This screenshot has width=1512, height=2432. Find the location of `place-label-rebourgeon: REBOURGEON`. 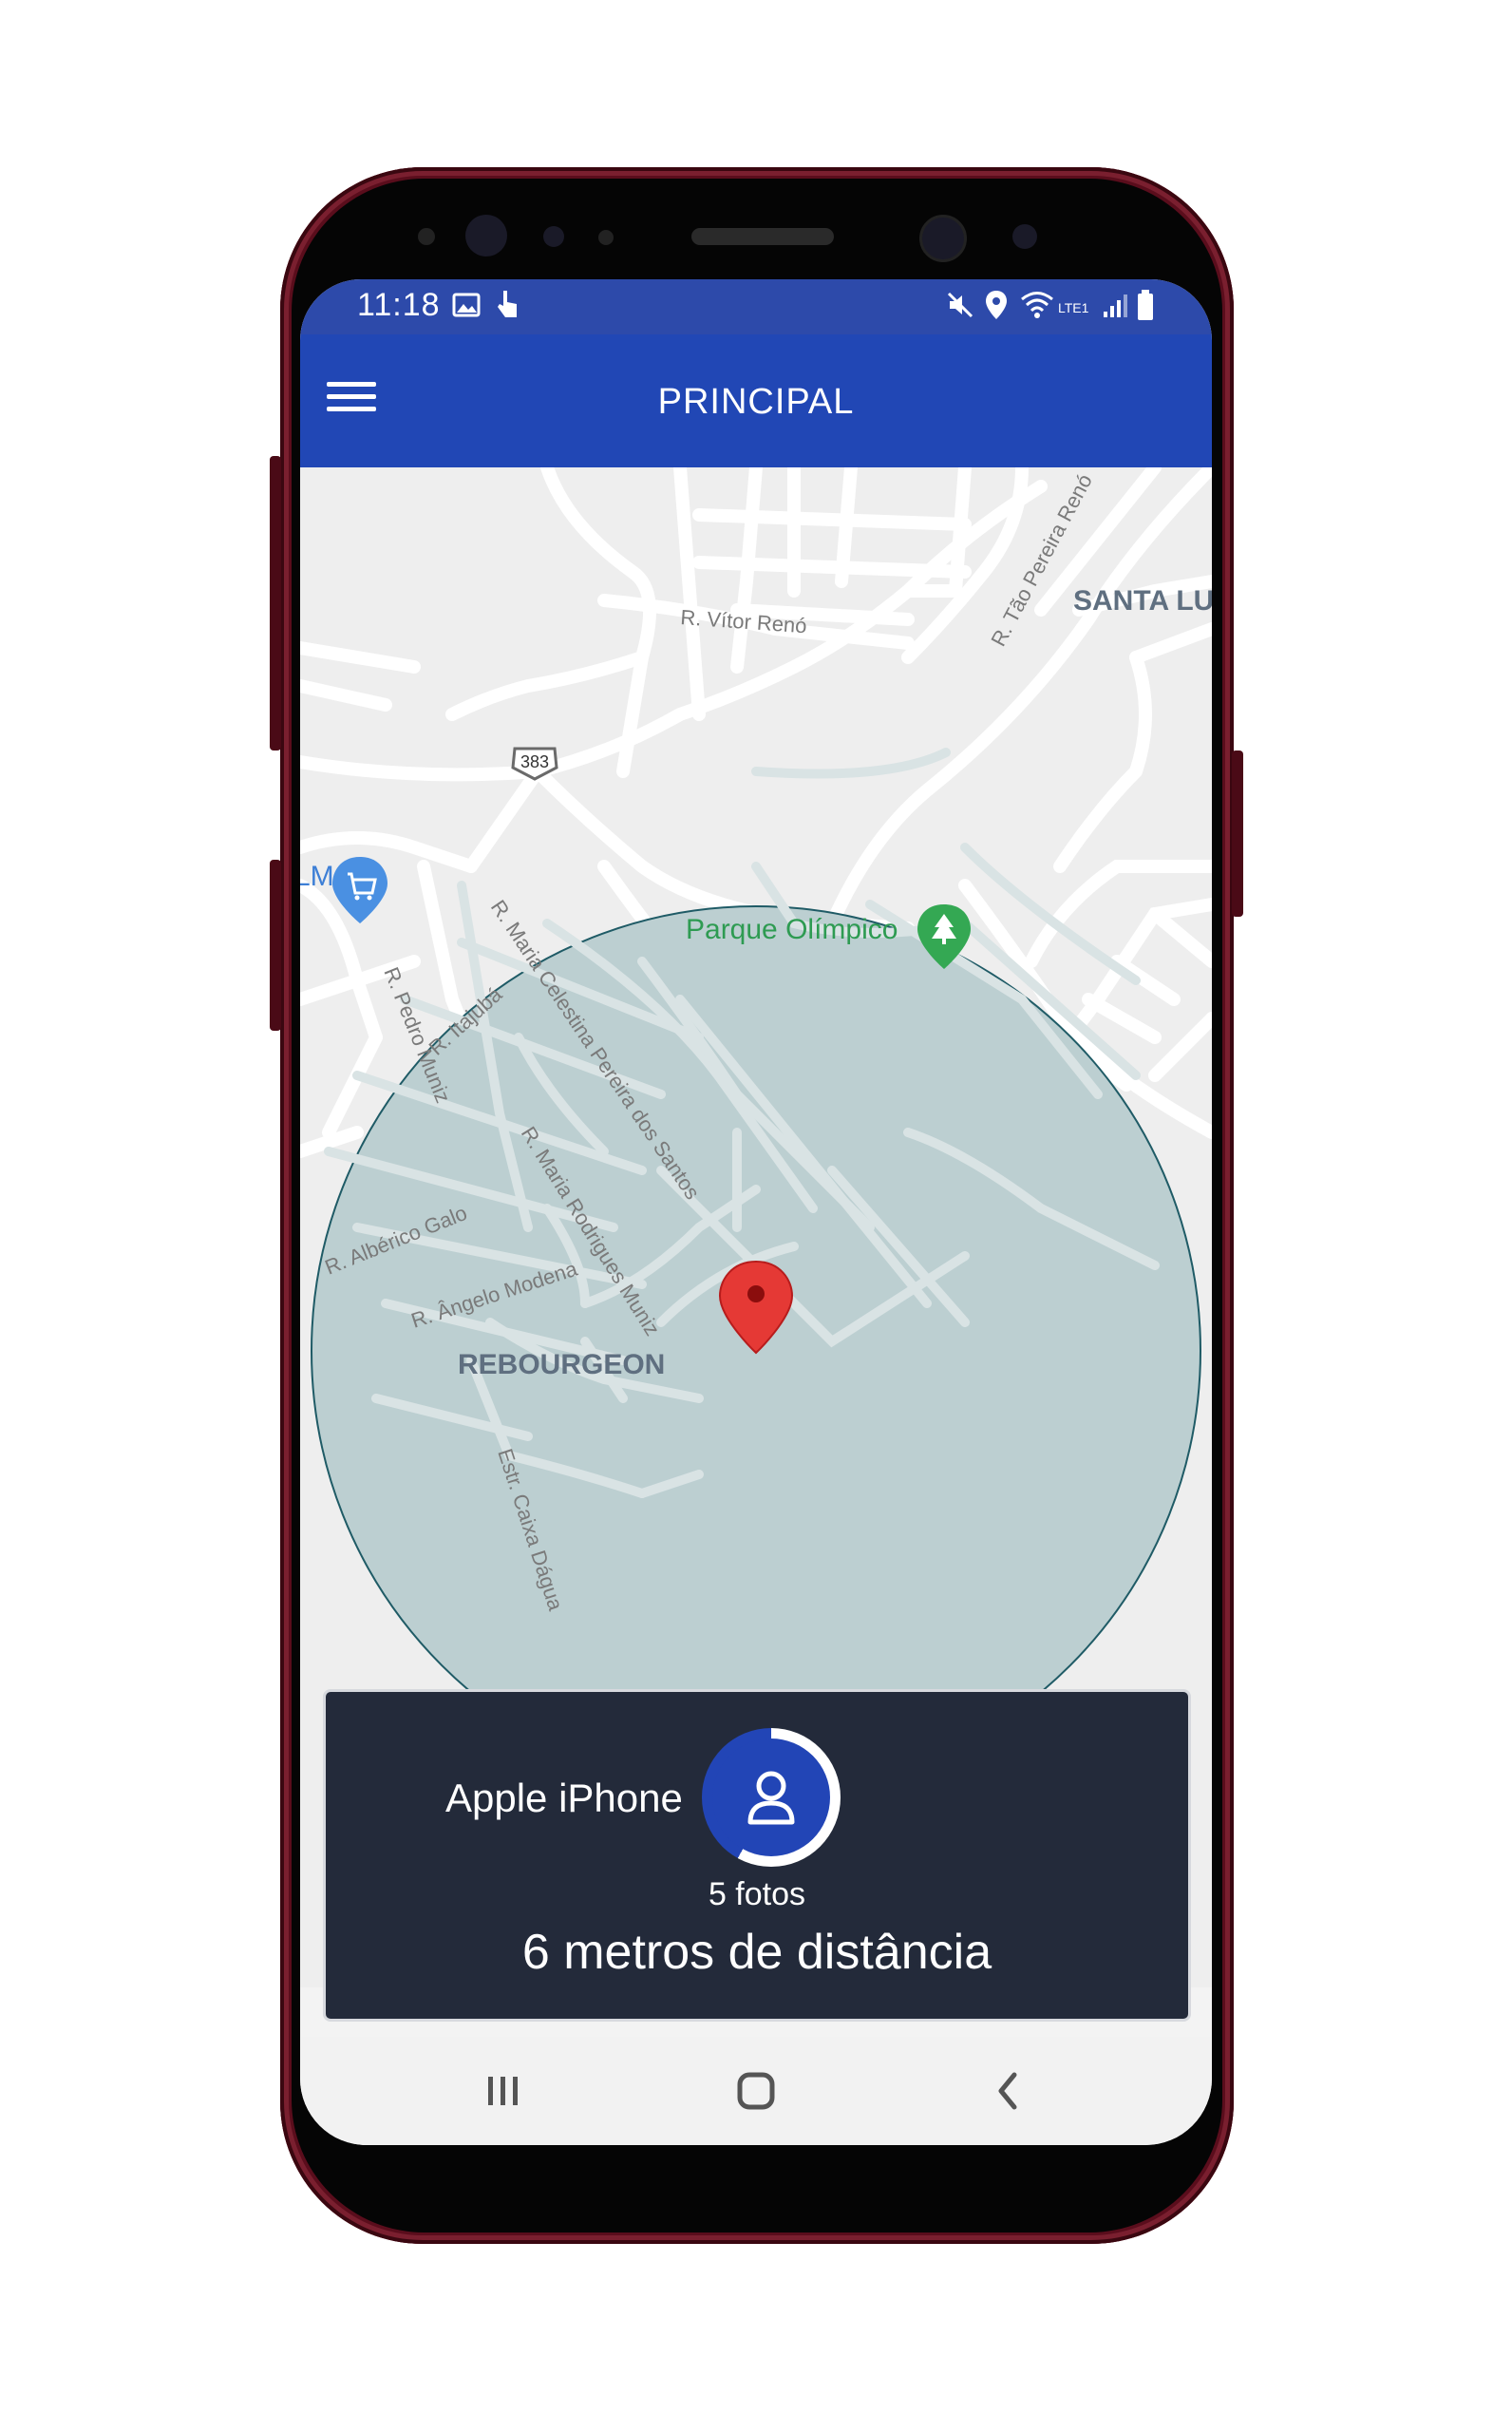

place-label-rebourgeon: REBOURGEON is located at coordinates (561, 1364).